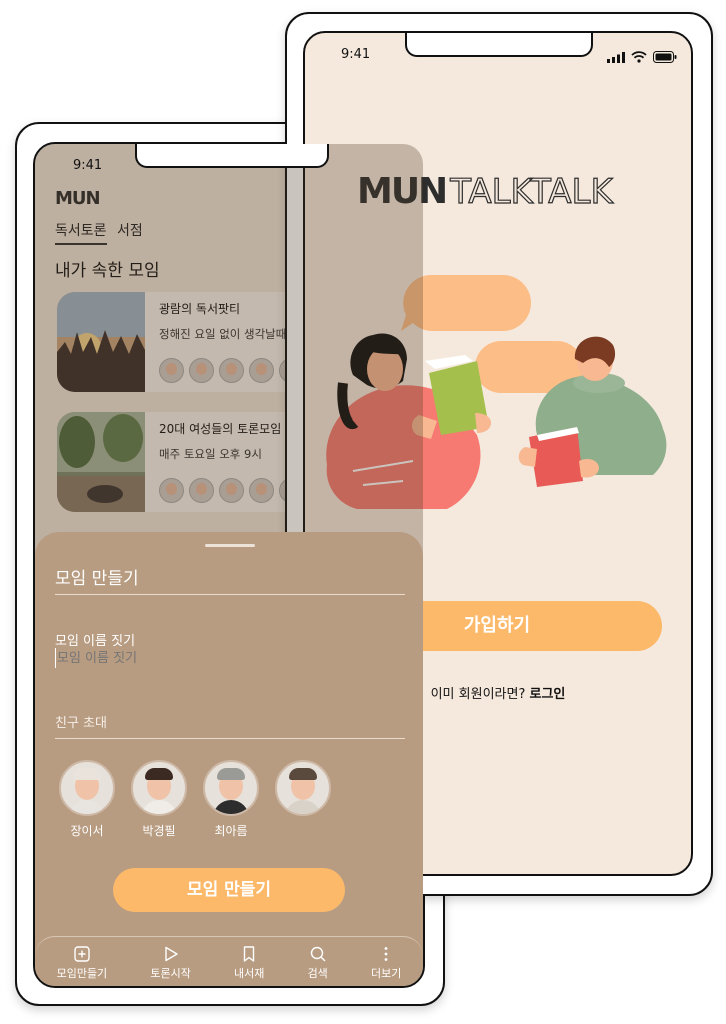 The height and width of the screenshot is (1024, 726). I want to click on nav-item-create: 모임만들기, so click(82, 961).